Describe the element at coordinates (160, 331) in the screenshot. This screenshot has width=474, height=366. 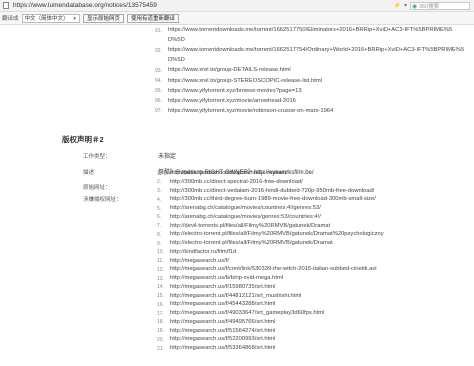
I see `list-item-number: 19.` at that location.